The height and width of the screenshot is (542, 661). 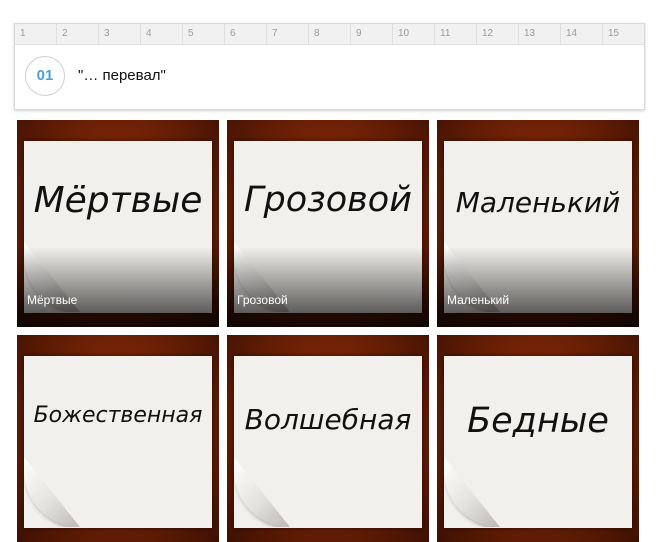 I want to click on ruler-step: 13, so click(x=540, y=34).